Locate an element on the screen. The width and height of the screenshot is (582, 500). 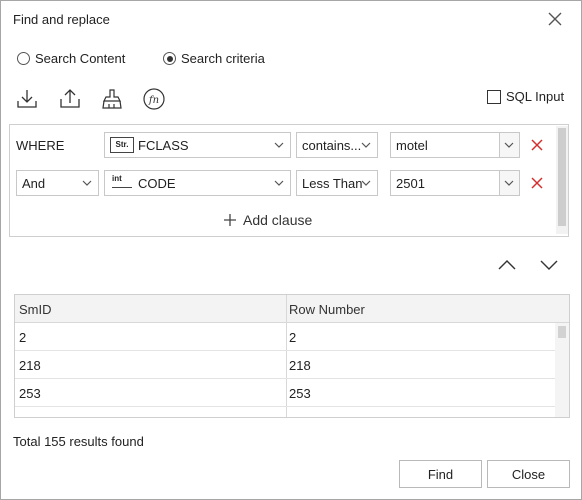
plus-icon is located at coordinates (230, 220).